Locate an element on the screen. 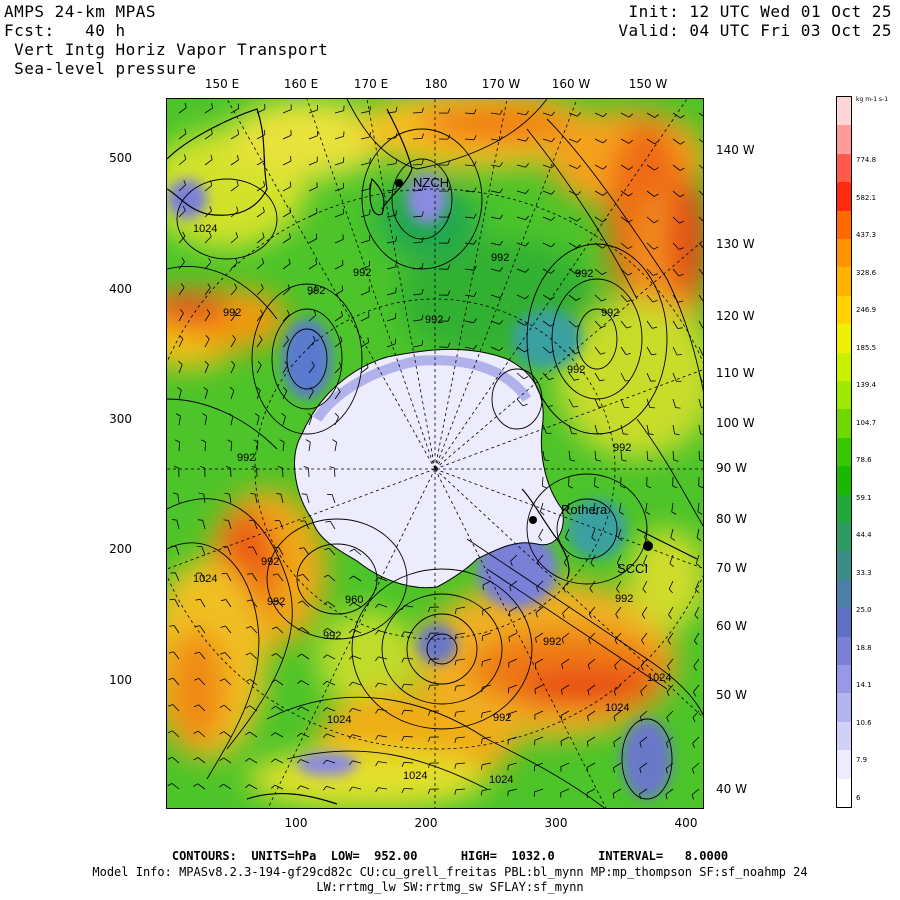 The width and height of the screenshot is (900, 900). colorbar-label: 104.7 is located at coordinates (866, 422).